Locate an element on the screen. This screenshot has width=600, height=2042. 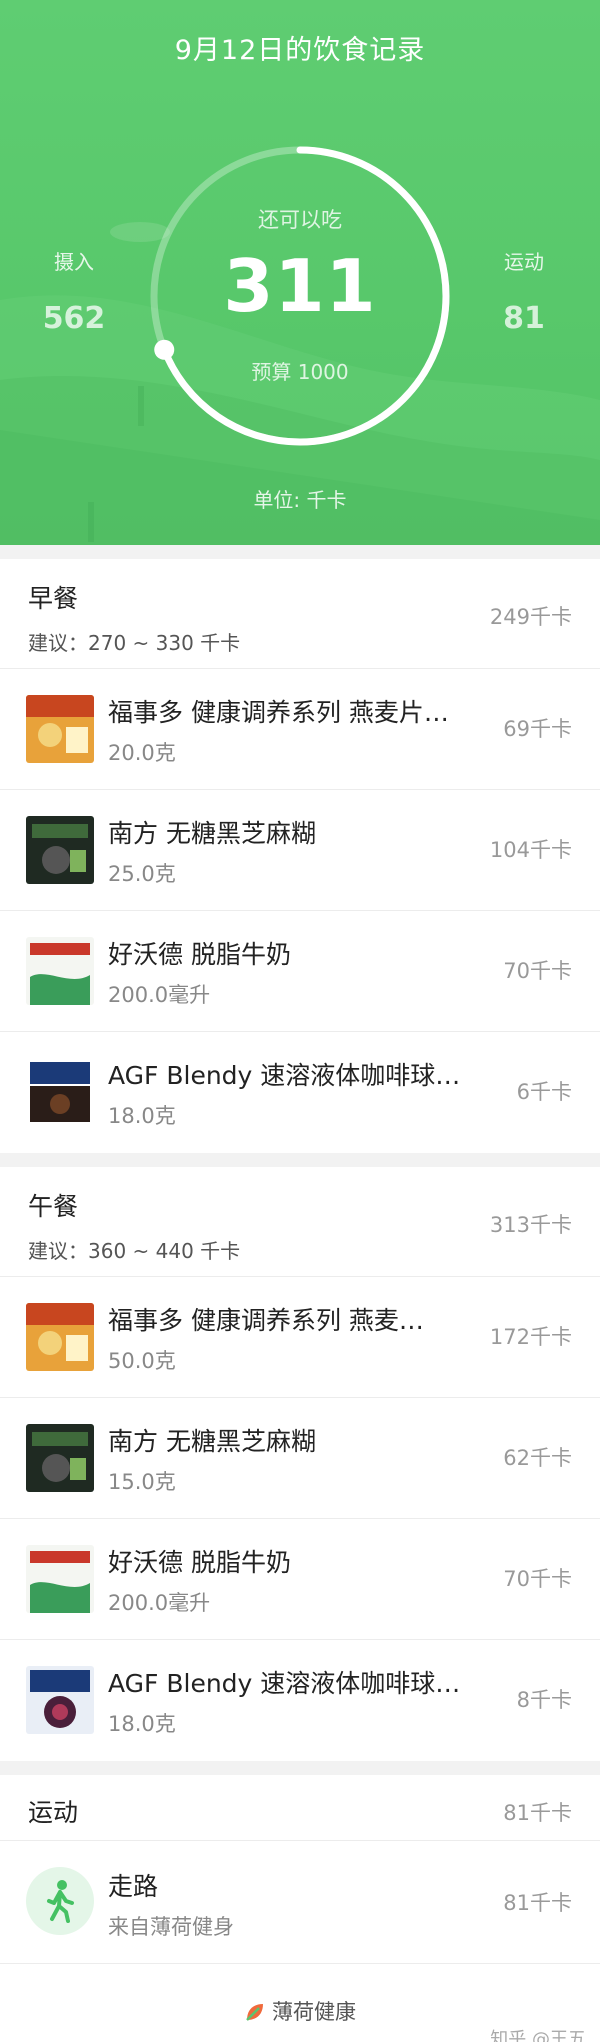
exercise-kcal: 81千卡 is located at coordinates (537, 1903).